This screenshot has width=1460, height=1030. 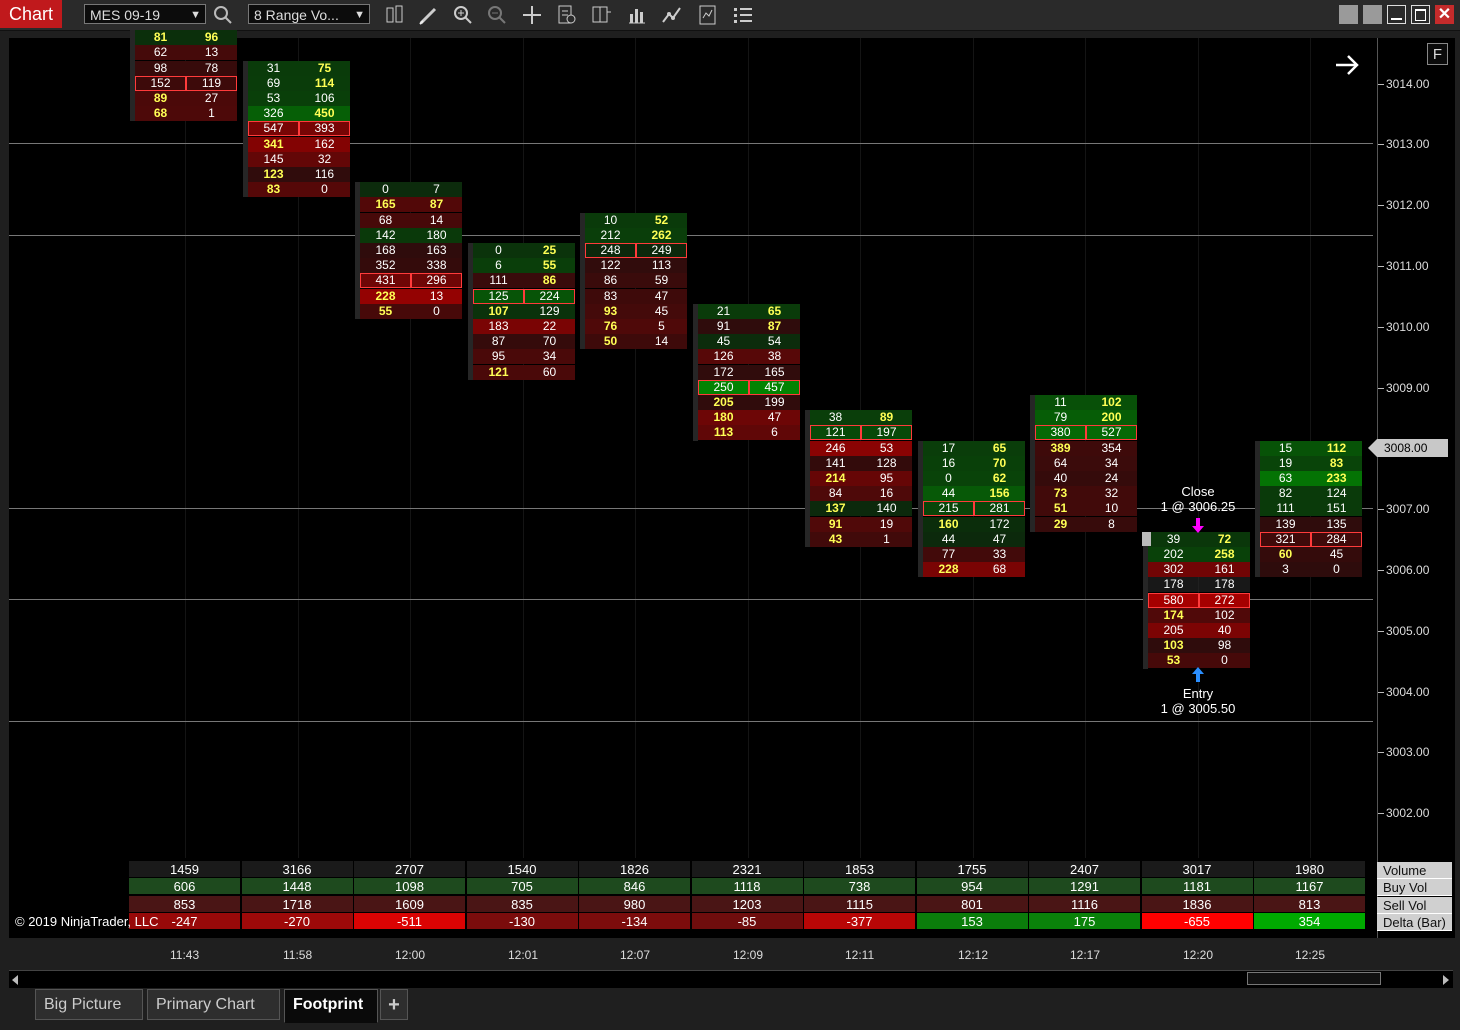 What do you see at coordinates (1311, 555) in the screenshot?
I see `footprint-row: 60 45` at bounding box center [1311, 555].